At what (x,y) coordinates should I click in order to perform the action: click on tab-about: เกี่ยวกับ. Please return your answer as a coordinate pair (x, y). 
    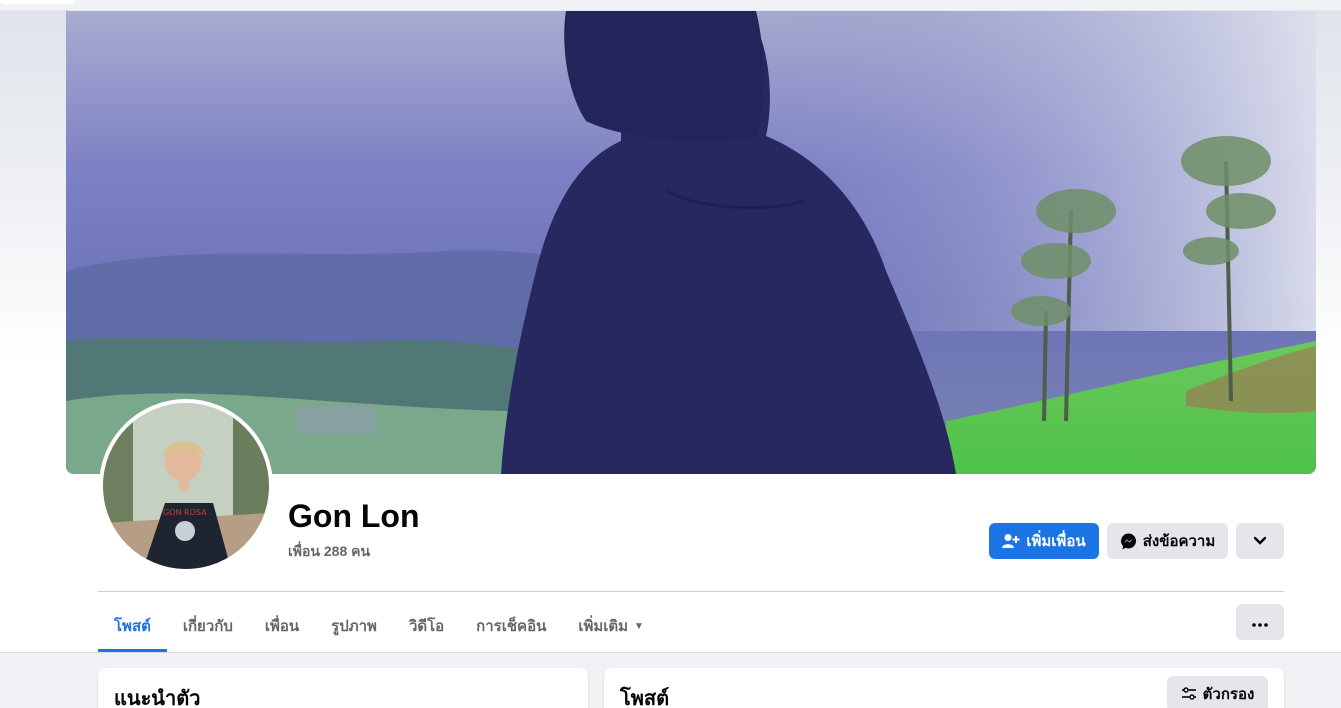
    Looking at the image, I should click on (208, 626).